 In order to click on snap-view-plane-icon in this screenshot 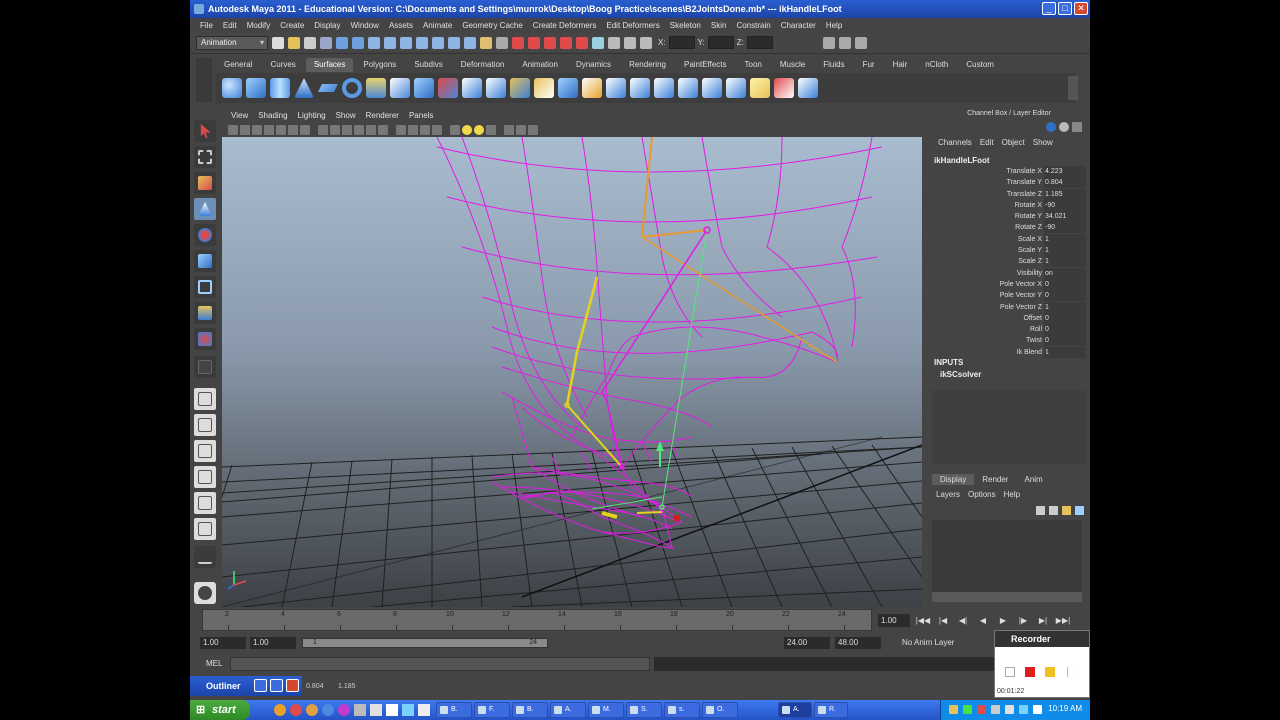, I will do `click(566, 42)`.